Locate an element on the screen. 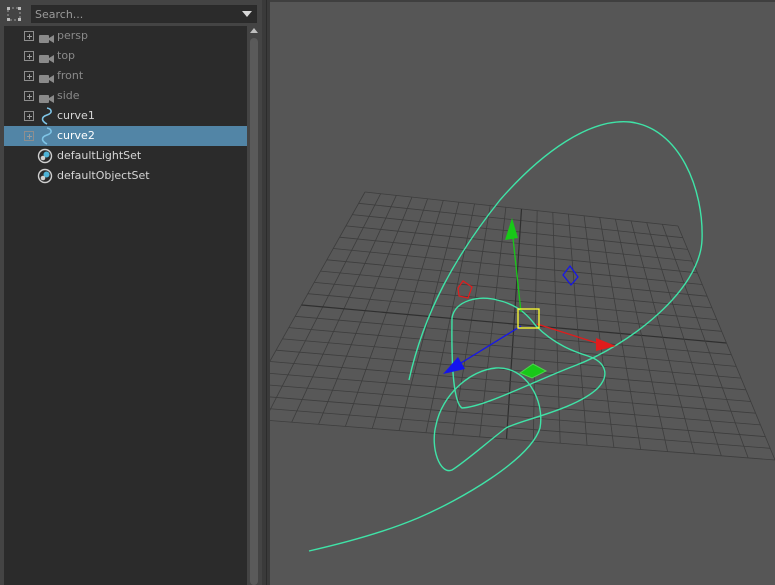  outliner-item-side: side is located at coordinates (125, 96).